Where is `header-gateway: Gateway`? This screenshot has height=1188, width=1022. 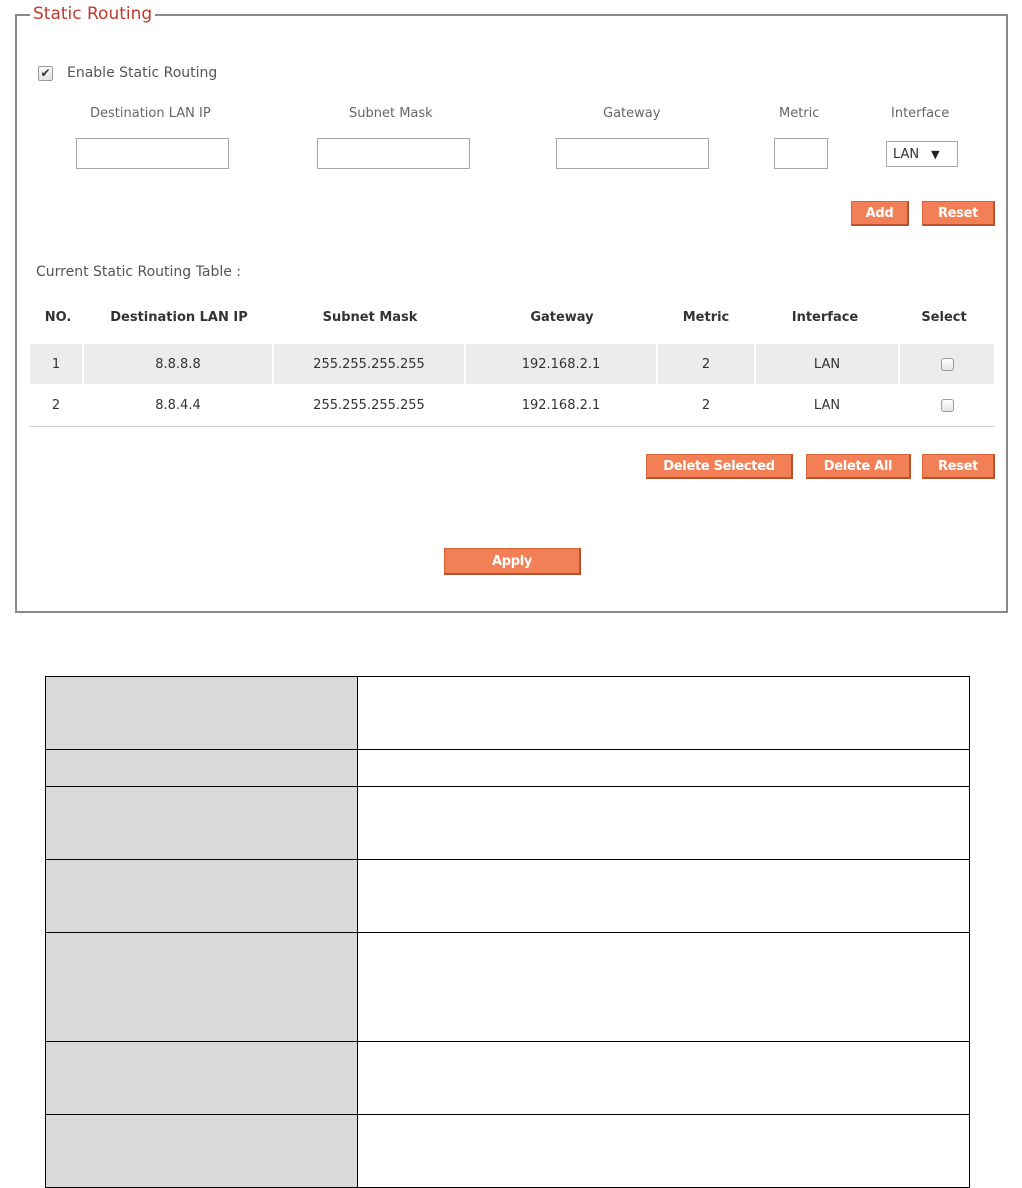
header-gateway: Gateway is located at coordinates (562, 317).